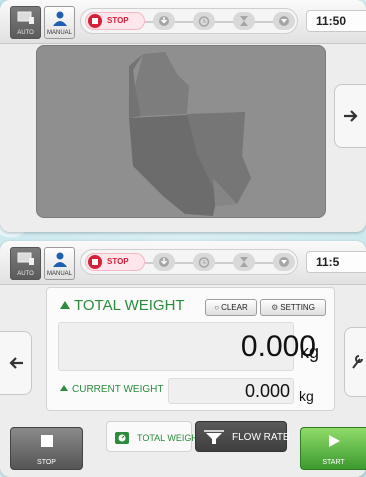 The image size is (366, 477). Describe the element at coordinates (46, 441) in the screenshot. I see `stop-square-icon` at that location.